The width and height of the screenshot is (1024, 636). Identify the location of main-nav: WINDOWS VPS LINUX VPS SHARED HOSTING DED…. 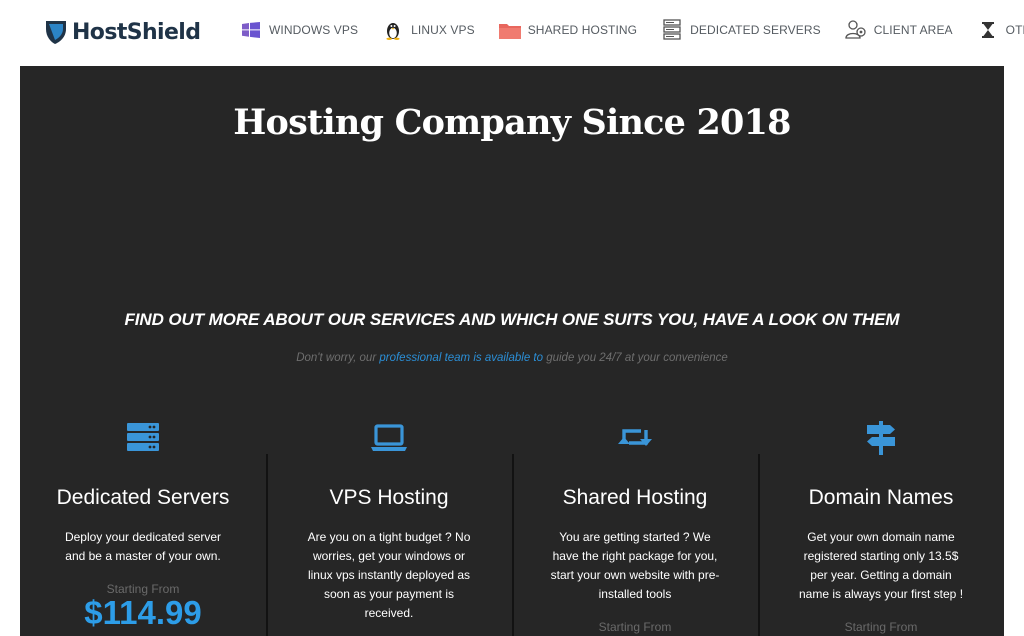
(632, 30).